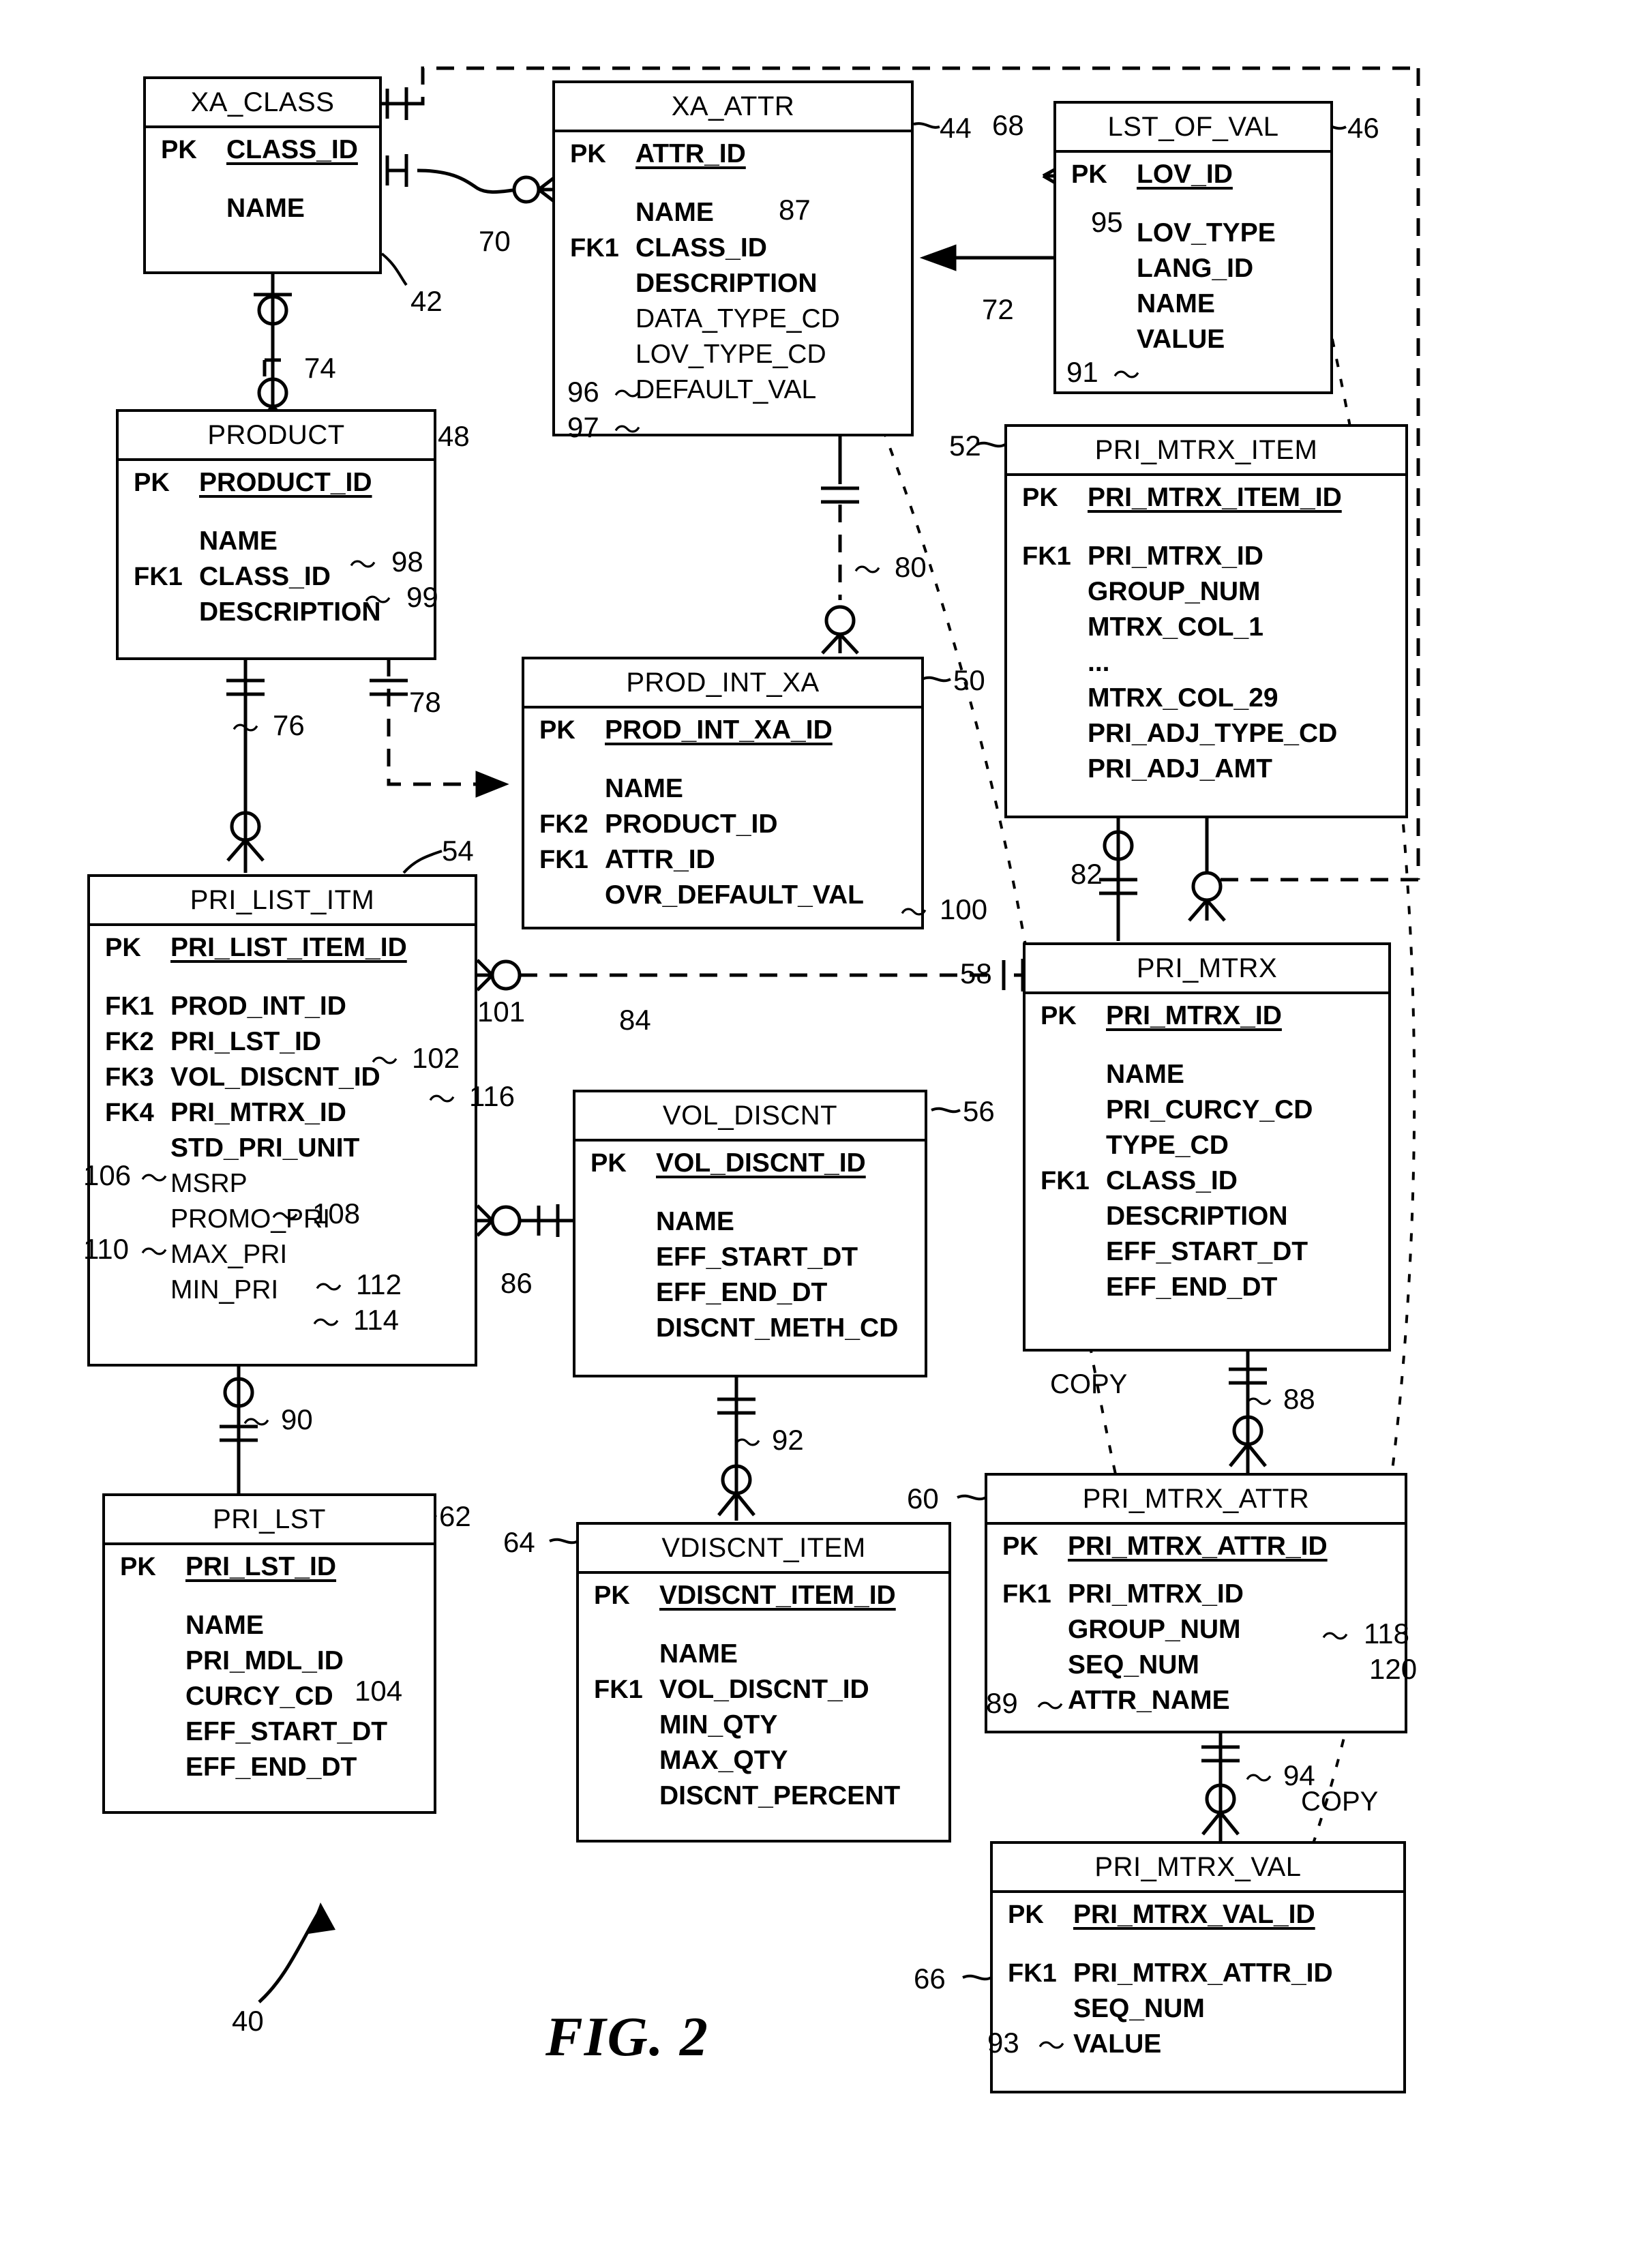 The image size is (1631, 2268). What do you see at coordinates (265, 1148) in the screenshot?
I see `field-name: STD_PRI_UNIT` at bounding box center [265, 1148].